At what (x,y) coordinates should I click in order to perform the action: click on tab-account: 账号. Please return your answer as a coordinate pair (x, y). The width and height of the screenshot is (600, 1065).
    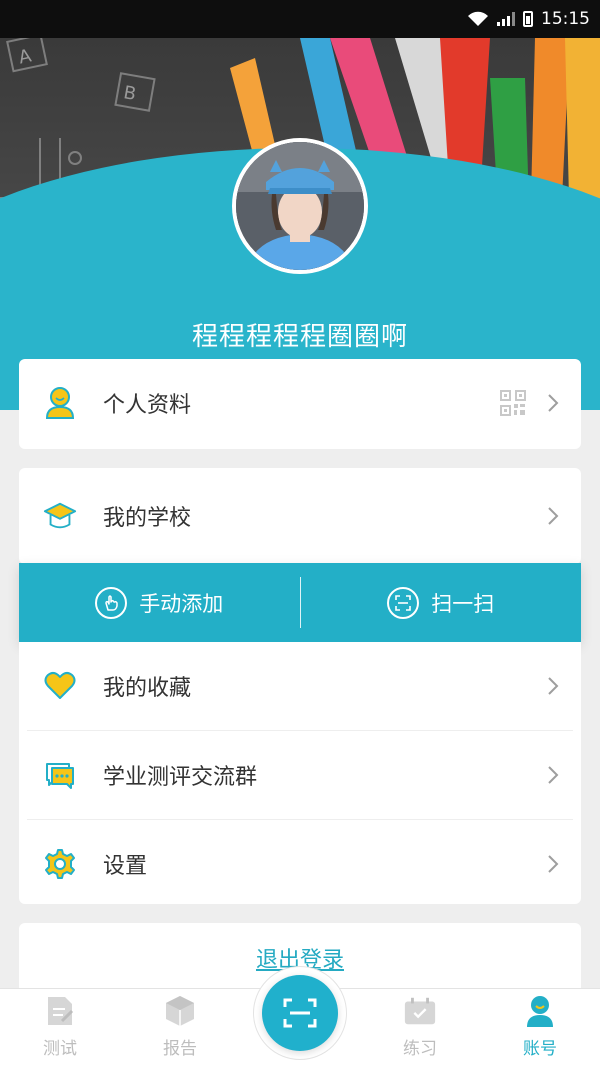
    Looking at the image, I should click on (540, 1027).